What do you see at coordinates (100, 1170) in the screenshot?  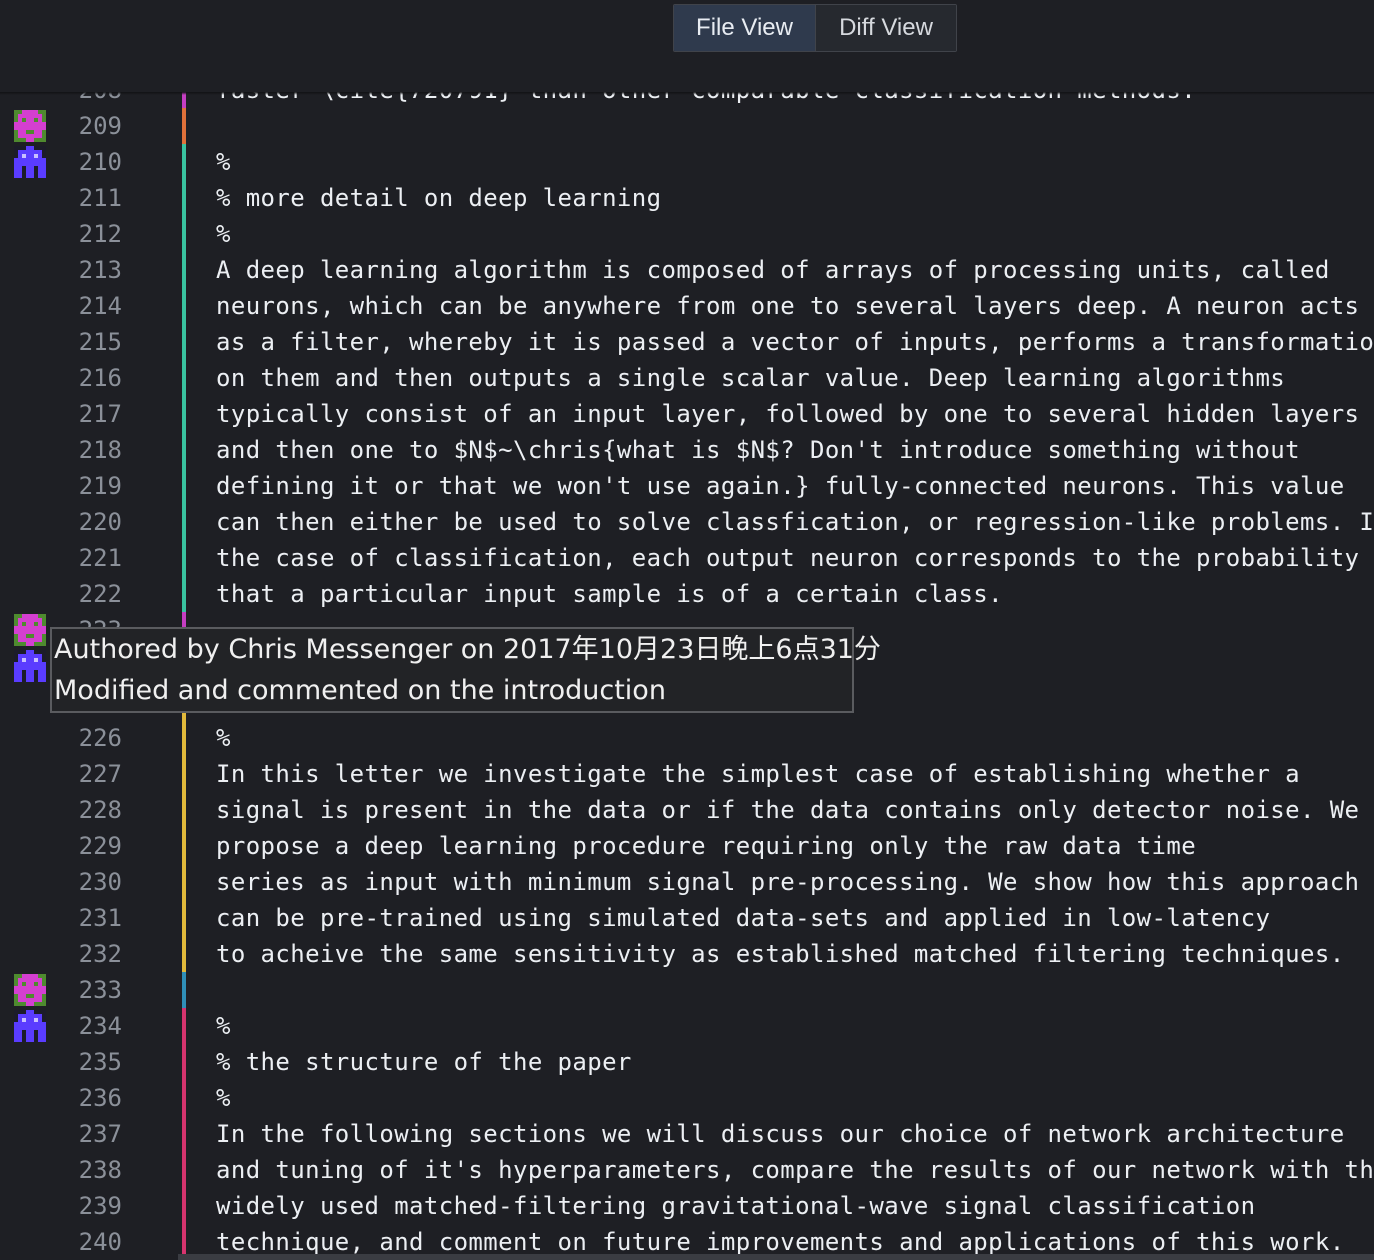 I see `line-number: 238` at bounding box center [100, 1170].